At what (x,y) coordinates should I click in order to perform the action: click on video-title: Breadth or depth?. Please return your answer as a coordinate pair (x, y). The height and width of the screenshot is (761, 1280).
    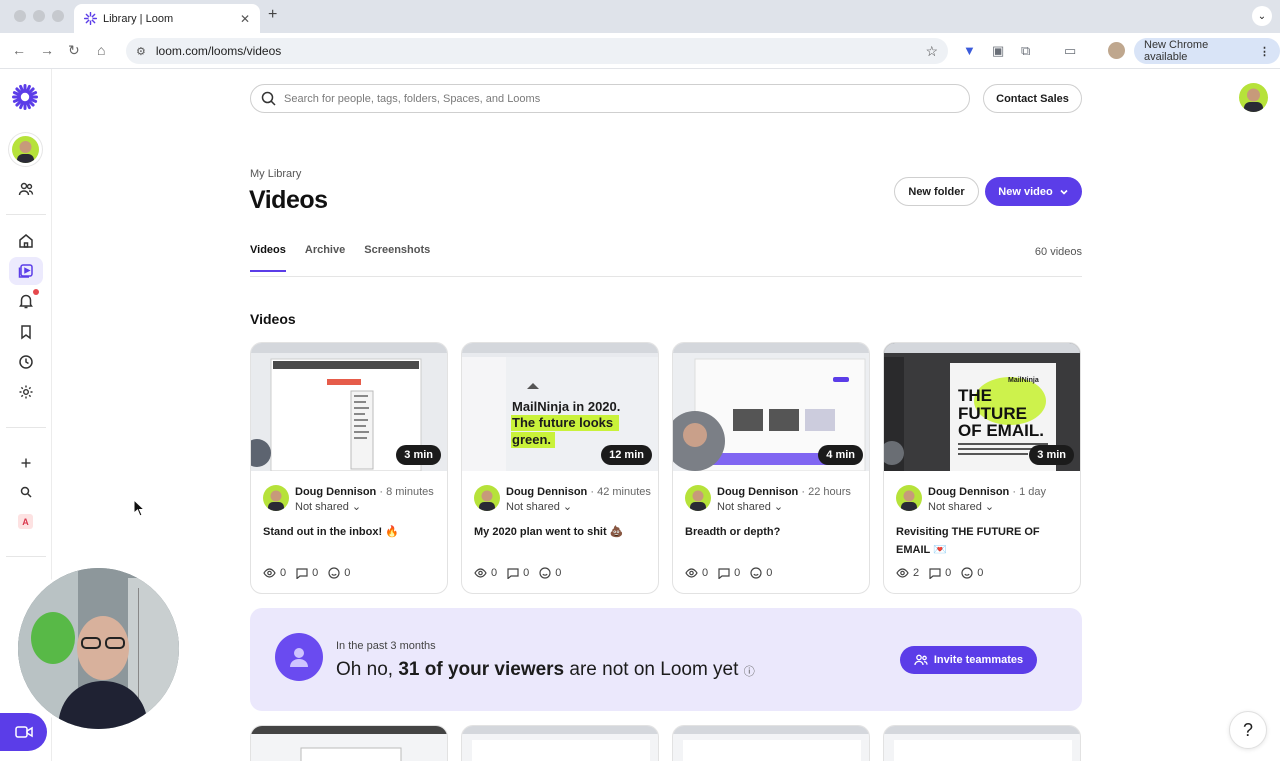
    Looking at the image, I should click on (771, 532).